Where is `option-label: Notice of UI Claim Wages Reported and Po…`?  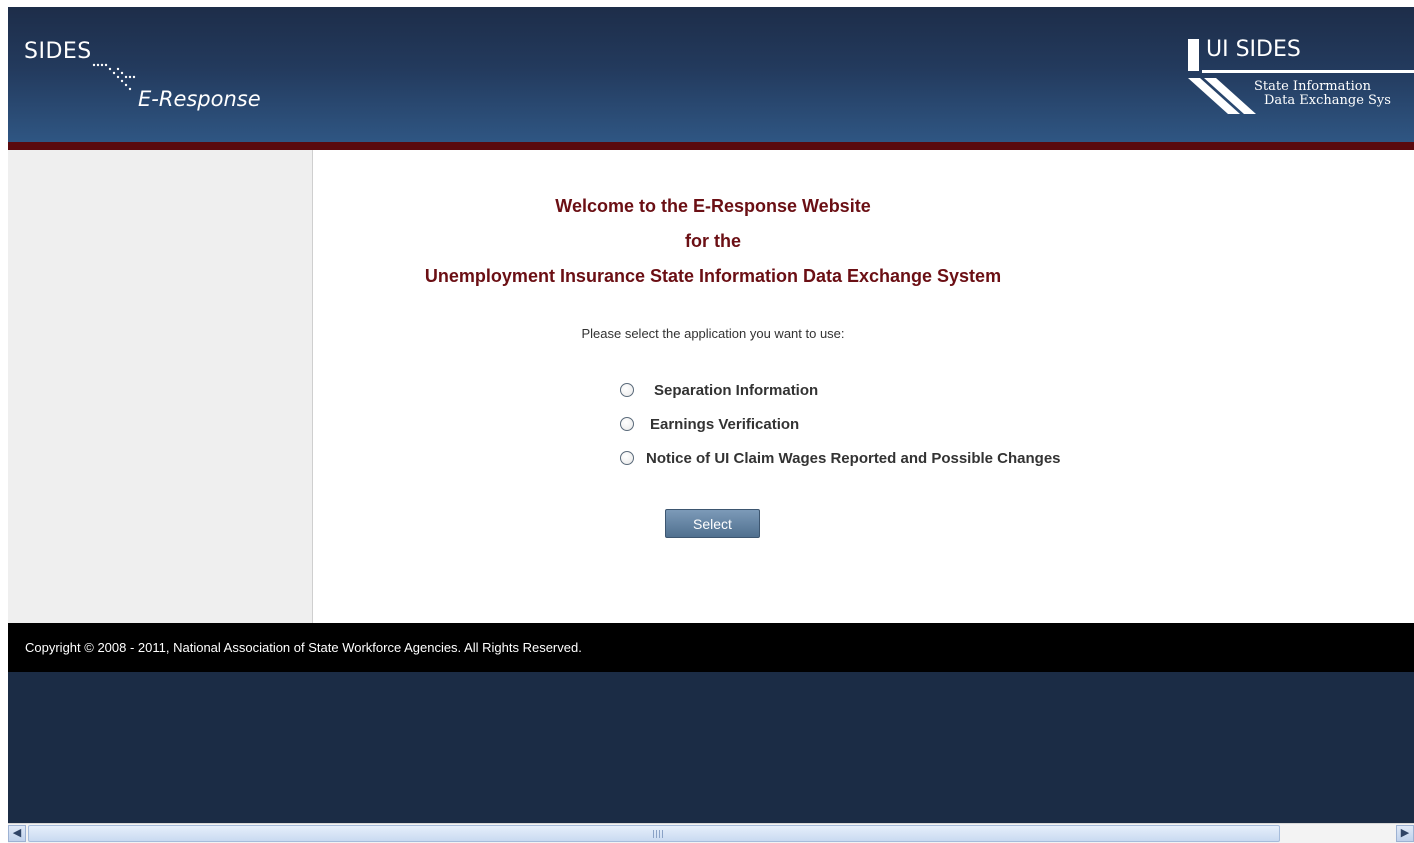 option-label: Notice of UI Claim Wages Reported and Po… is located at coordinates (853, 458).